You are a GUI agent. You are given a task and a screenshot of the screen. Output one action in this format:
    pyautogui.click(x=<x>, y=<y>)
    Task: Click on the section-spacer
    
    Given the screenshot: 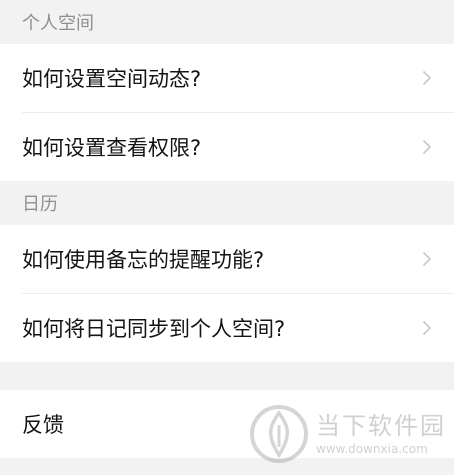 What is the action you would take?
    pyautogui.click(x=227, y=376)
    